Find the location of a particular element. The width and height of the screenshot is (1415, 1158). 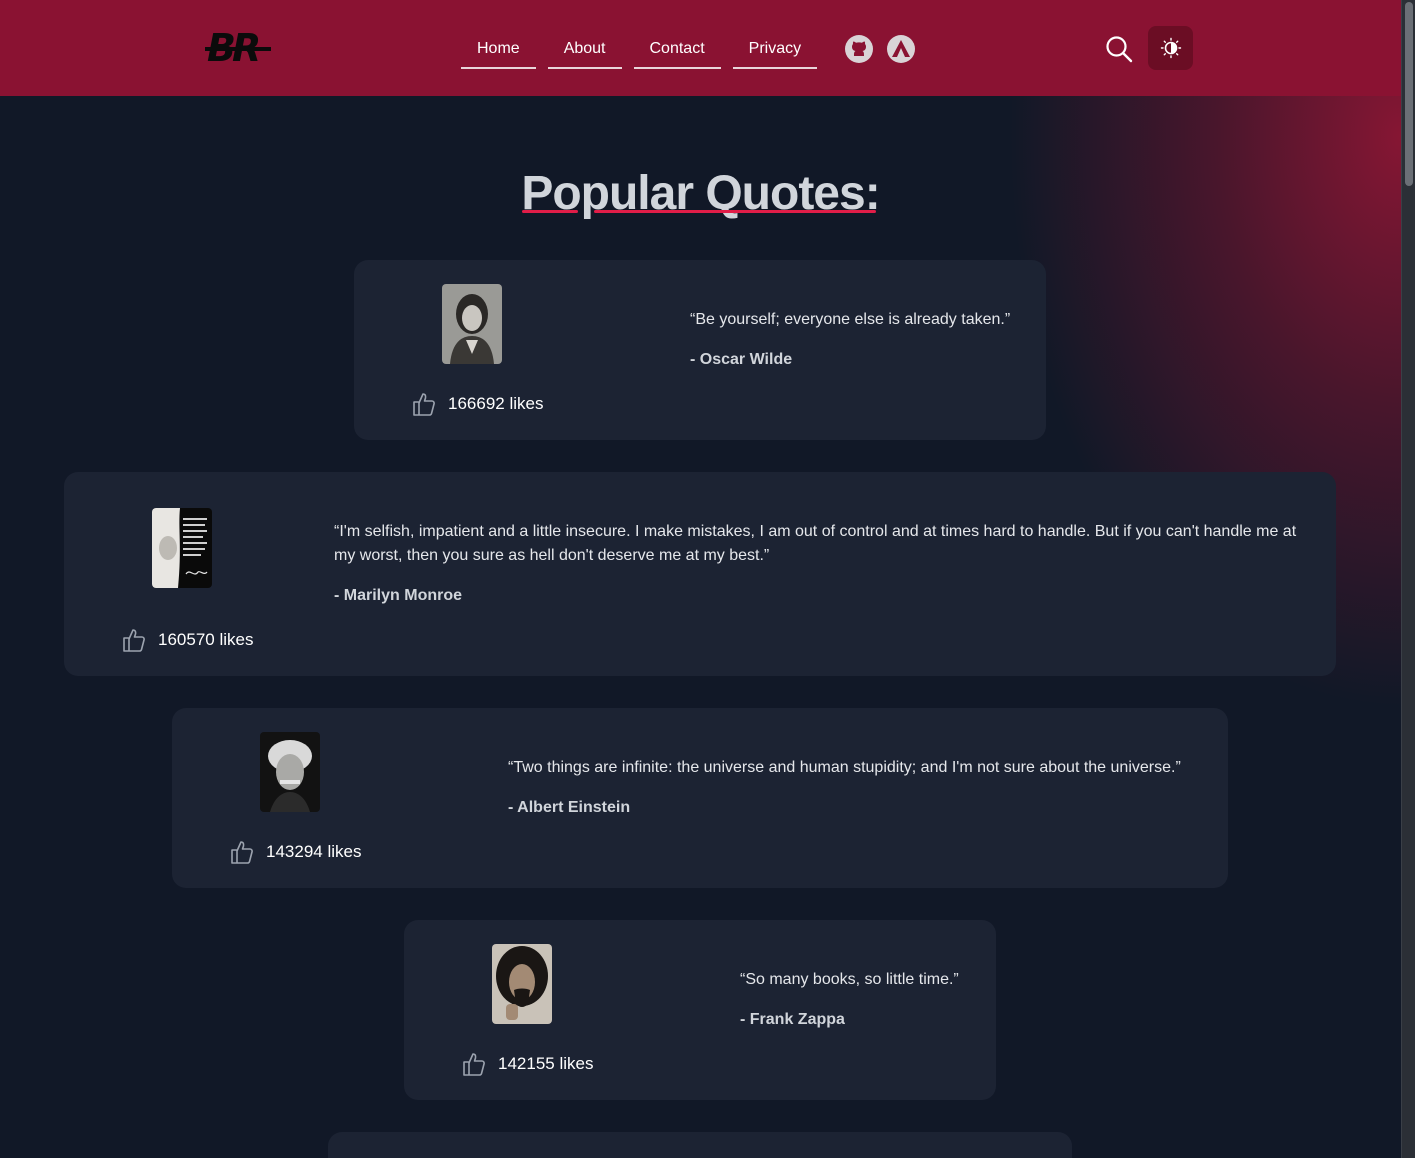

likes-count: 143294 likes is located at coordinates (314, 851).